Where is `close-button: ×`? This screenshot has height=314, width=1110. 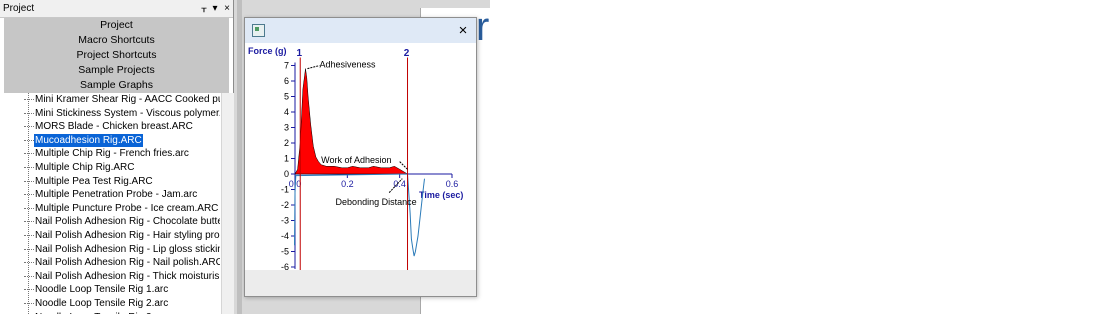
close-button: × is located at coordinates (463, 30).